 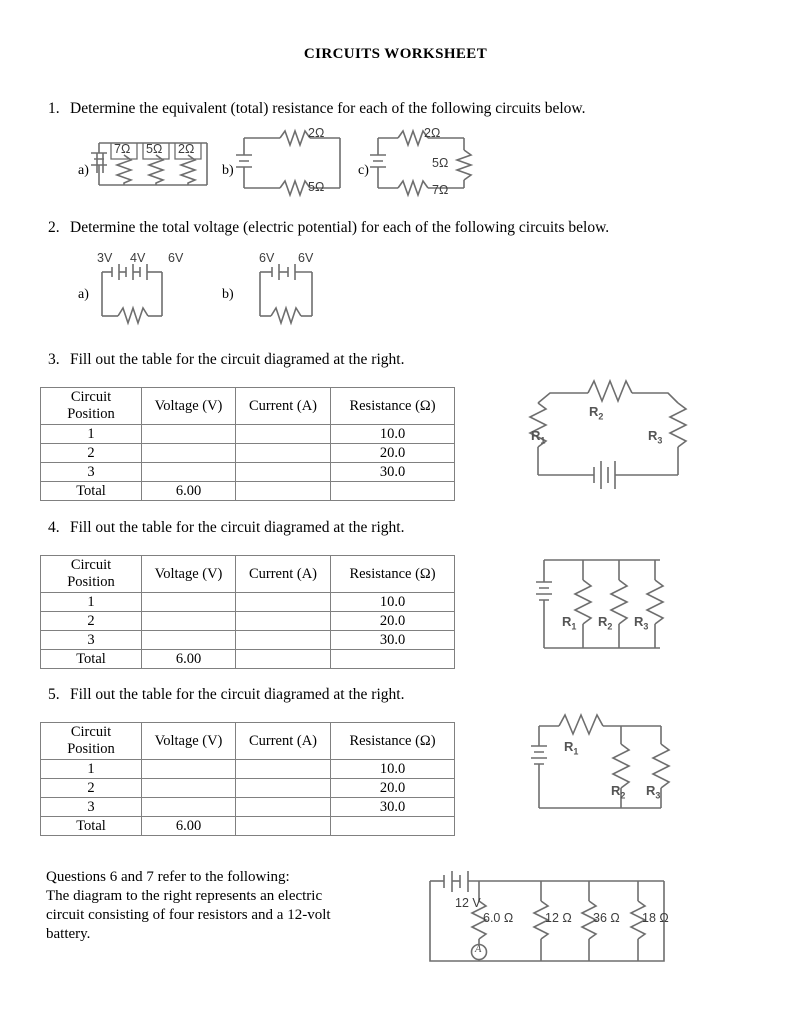 I want to click on resistor-label-1a-3: 2Ω, so click(x=186, y=149).